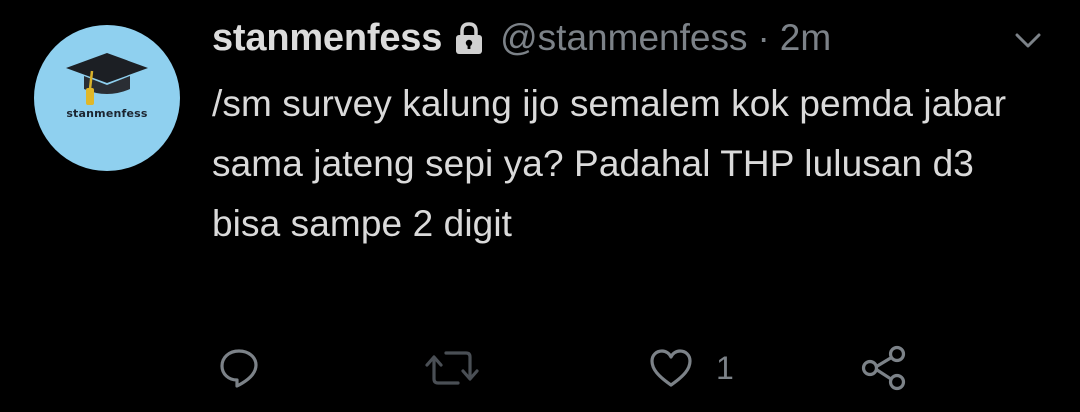  I want to click on retweet-button, so click(452, 368).